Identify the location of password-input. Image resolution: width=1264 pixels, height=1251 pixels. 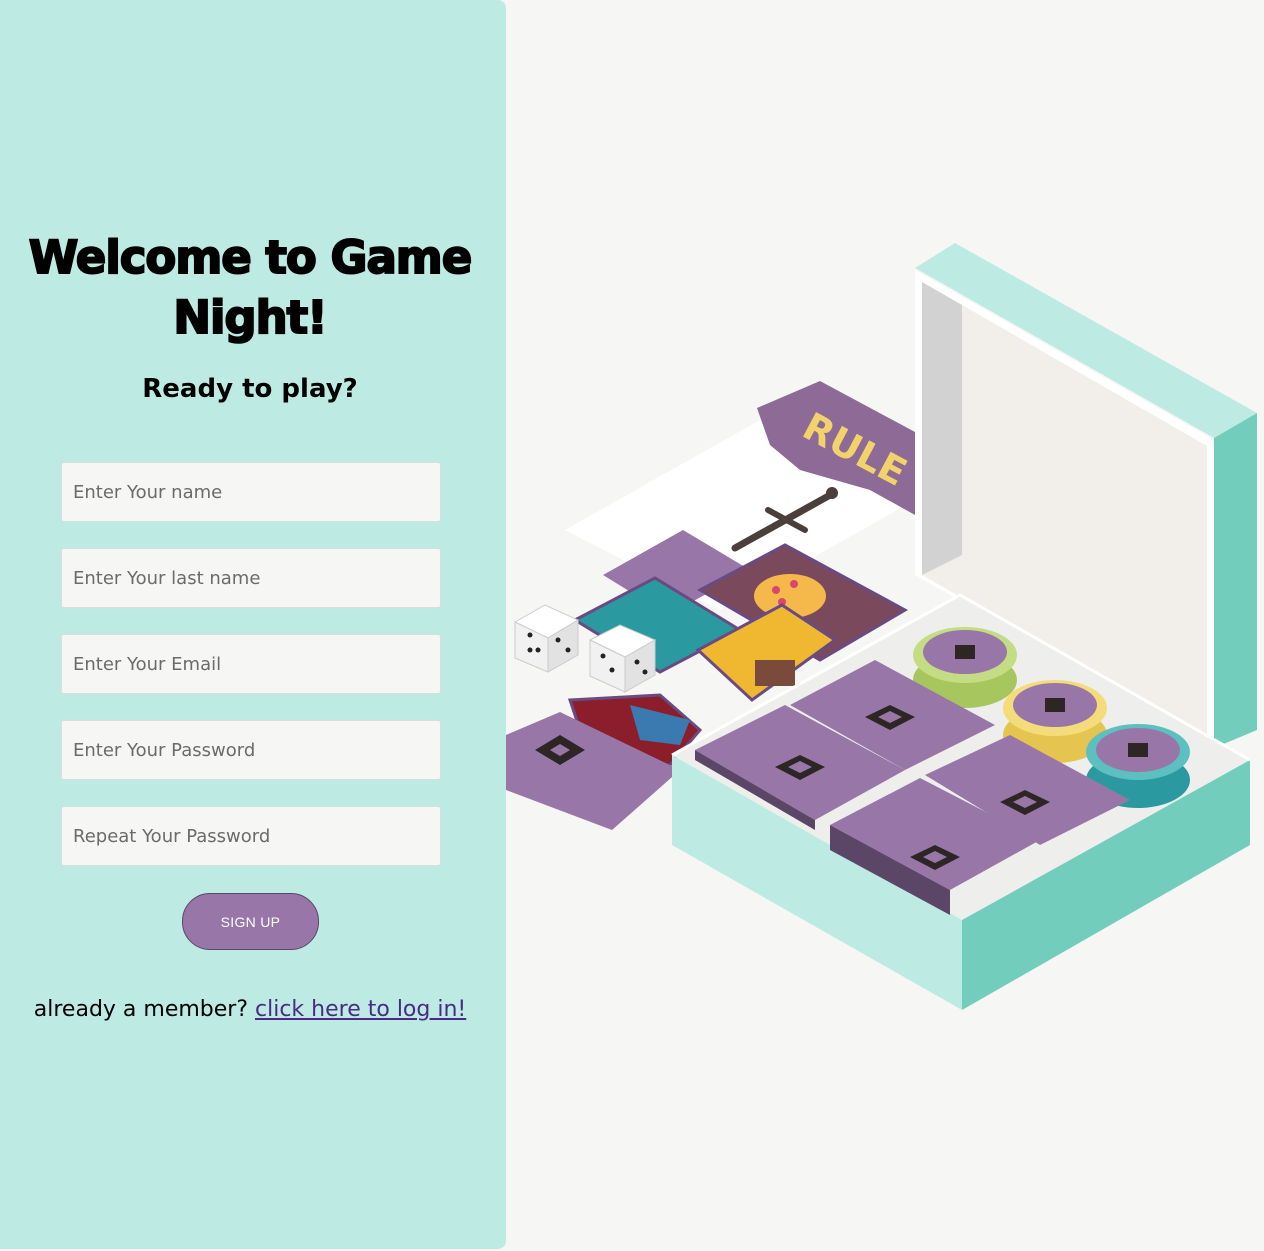
(251, 750).